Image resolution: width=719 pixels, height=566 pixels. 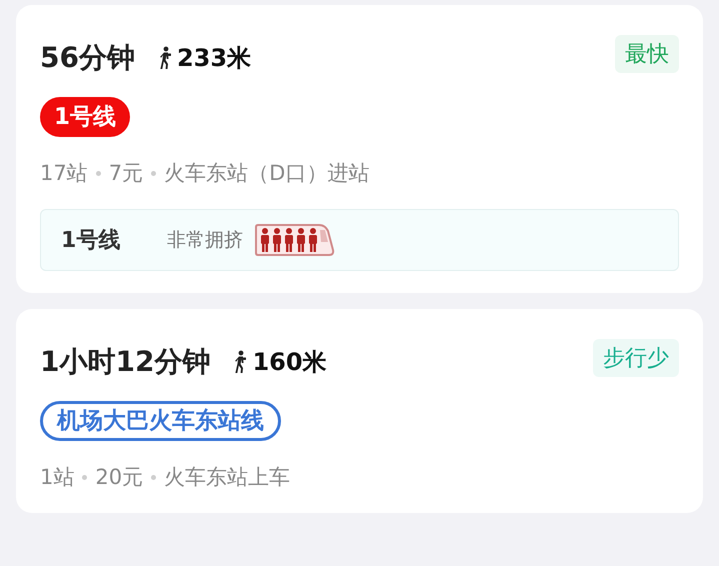 What do you see at coordinates (160, 421) in the screenshot?
I see `line-badge: 机场大巴火车东站线` at bounding box center [160, 421].